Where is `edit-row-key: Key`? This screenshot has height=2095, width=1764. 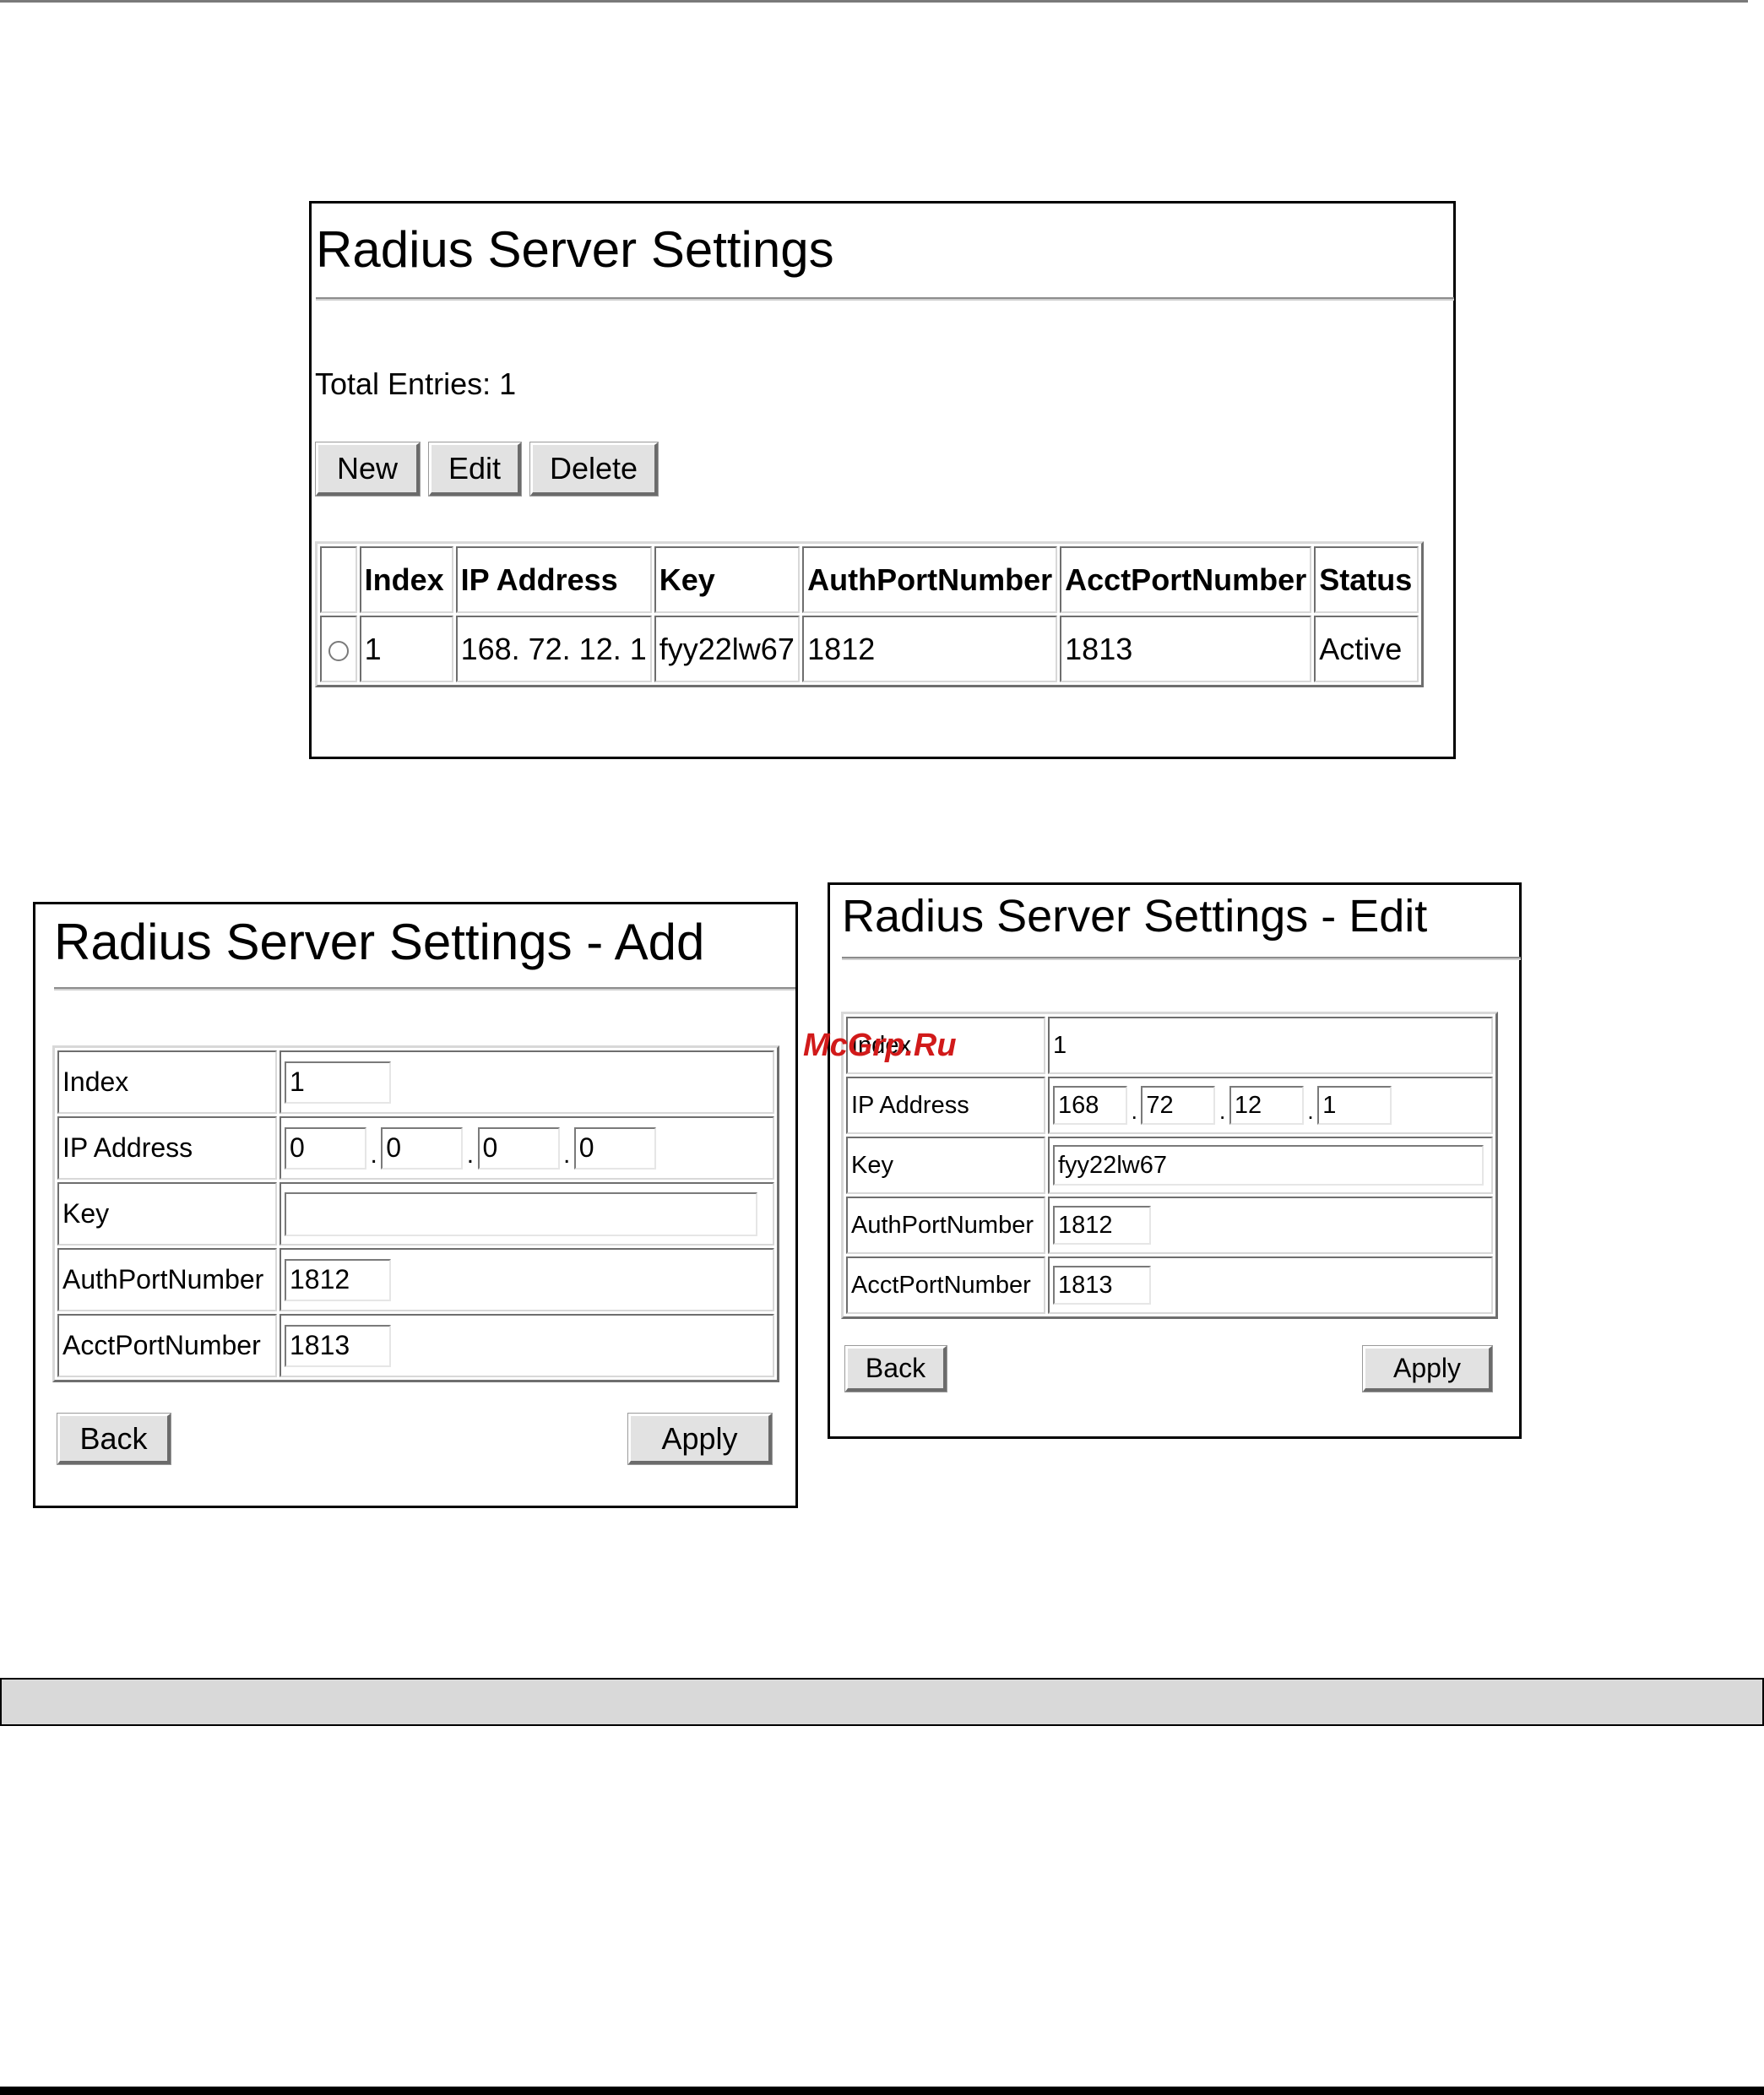
edit-row-key: Key is located at coordinates (1169, 1165).